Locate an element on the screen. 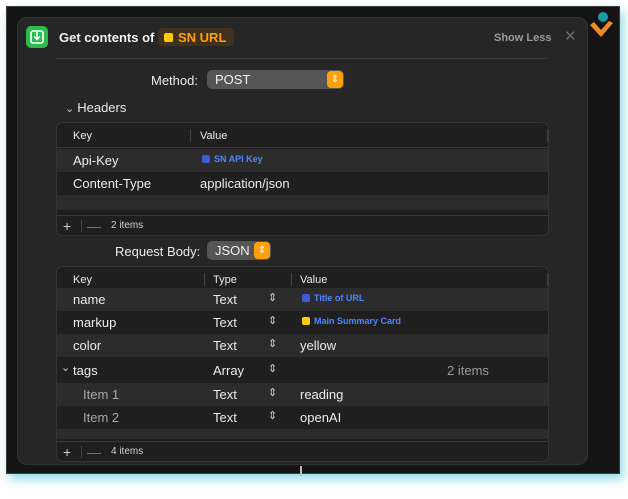 The width and height of the screenshot is (628, 499). field-key: color is located at coordinates (87, 345).